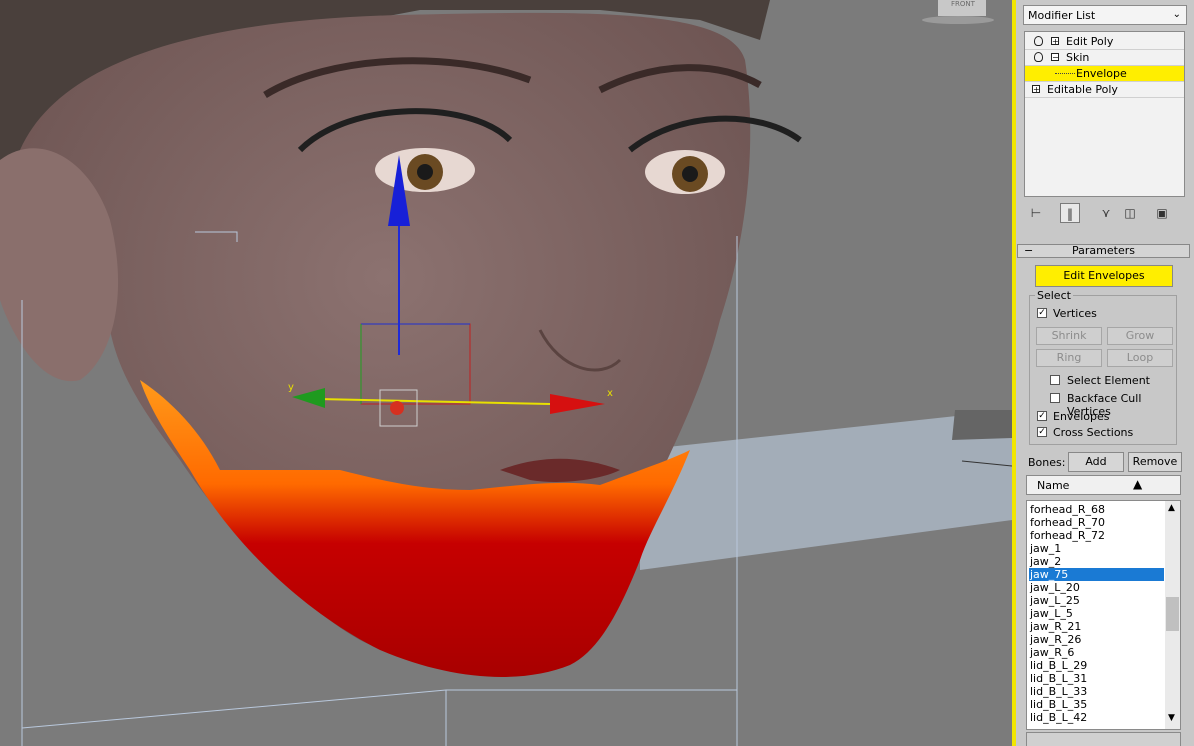 The height and width of the screenshot is (746, 1194). Describe the element at coordinates (1078, 57) in the screenshot. I see `stack-item-label: Skin` at that location.